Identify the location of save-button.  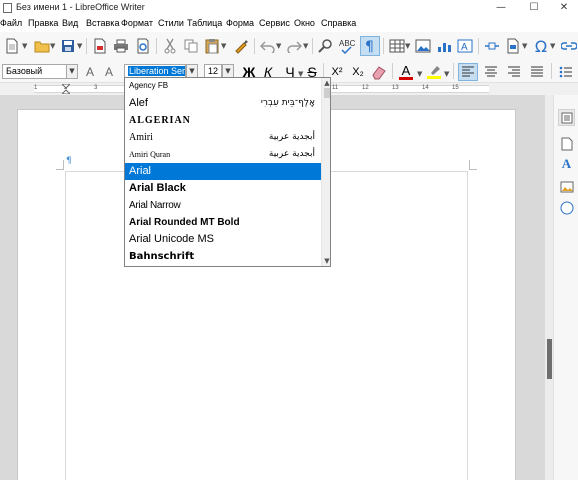
(68, 46).